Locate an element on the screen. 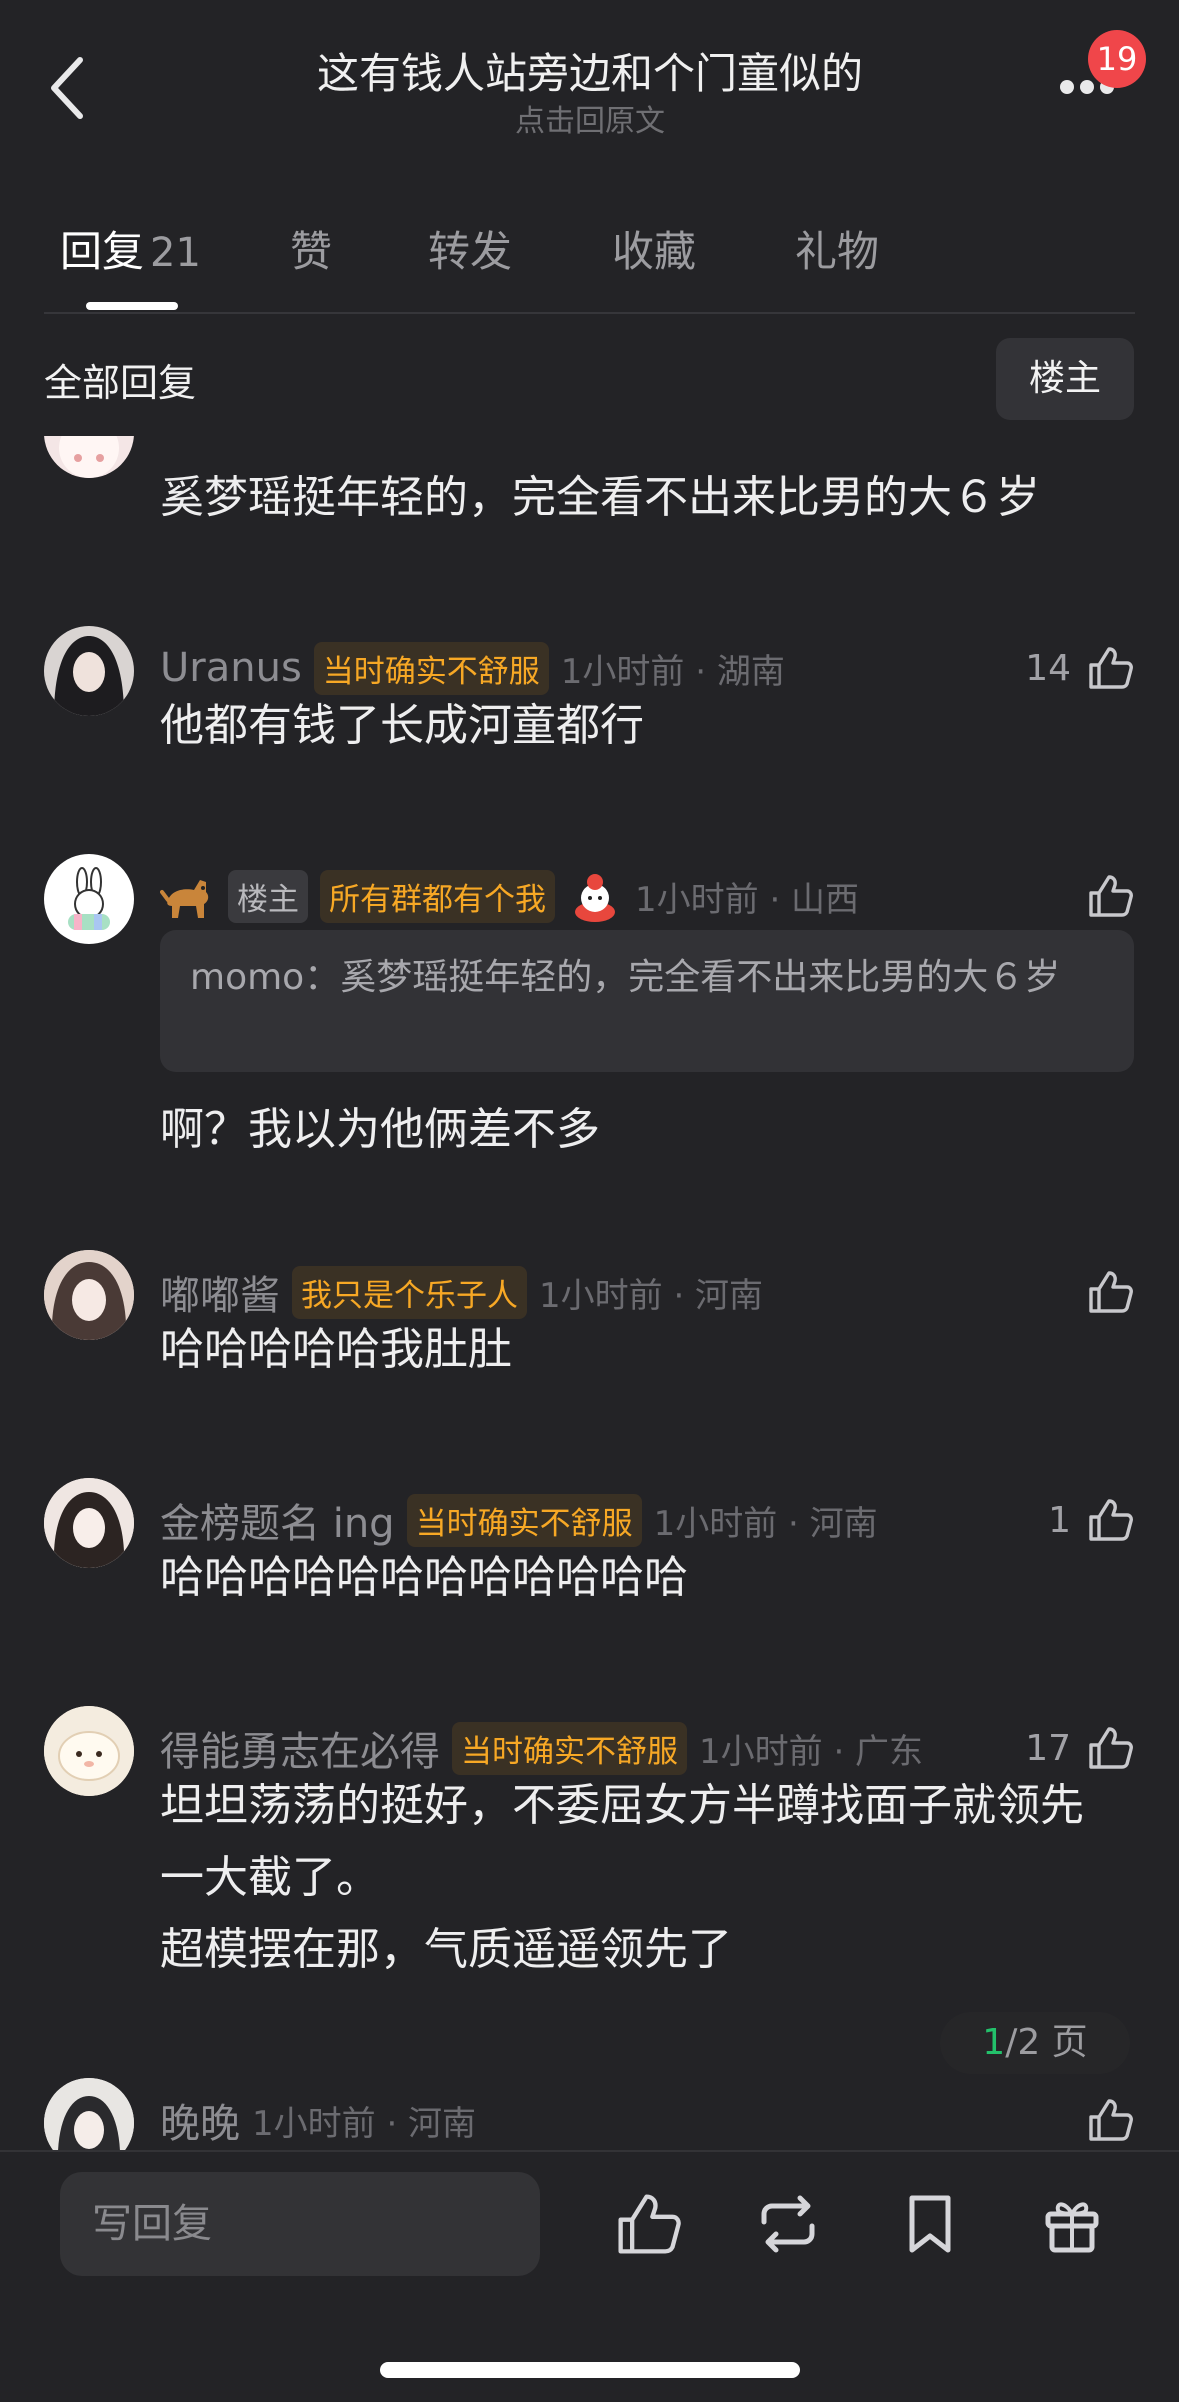 The width and height of the screenshot is (1179, 2402). comment-meta: Uranus 当时确实不舒服 1小时前 · 湖南 is located at coordinates (472, 668).